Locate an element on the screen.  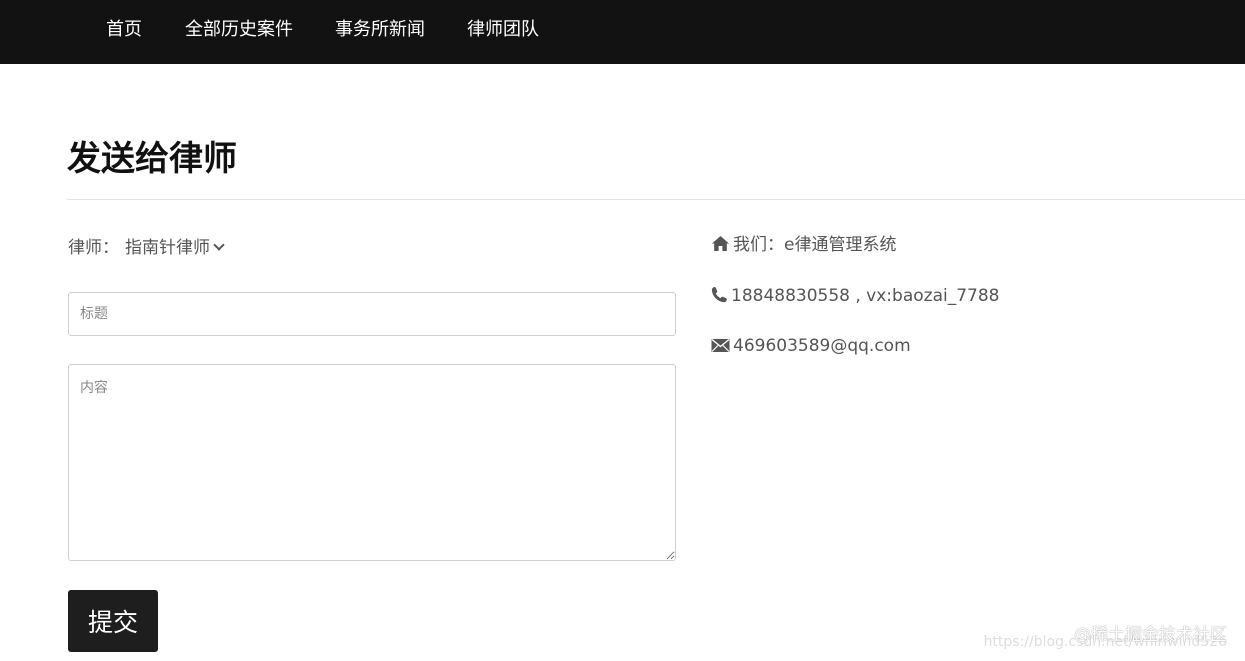
lawyer-select: 指南针律师 is located at coordinates (175, 248).